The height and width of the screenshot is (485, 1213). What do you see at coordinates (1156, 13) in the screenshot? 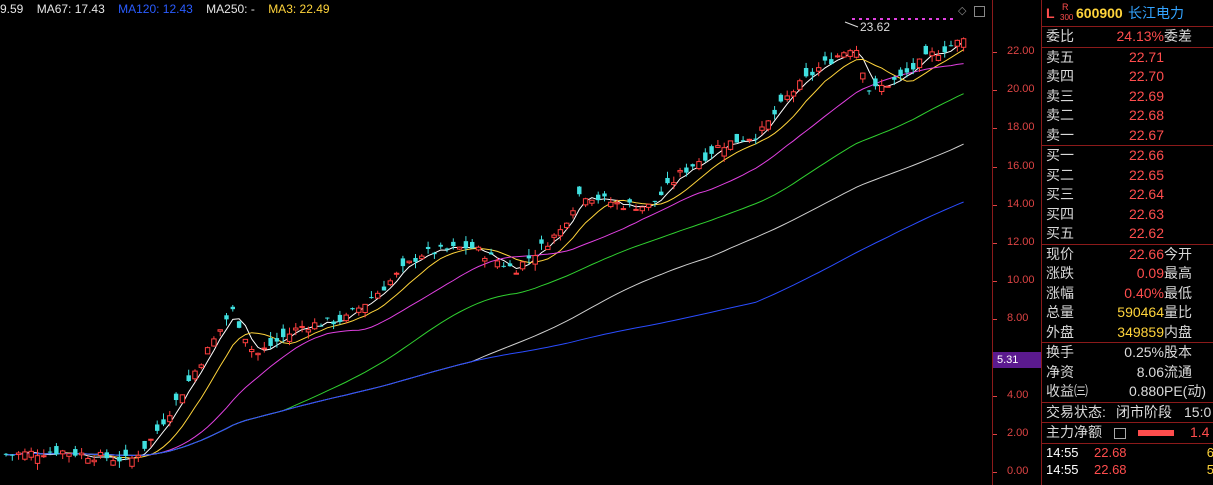
I see `stock-name: 长江电力` at bounding box center [1156, 13].